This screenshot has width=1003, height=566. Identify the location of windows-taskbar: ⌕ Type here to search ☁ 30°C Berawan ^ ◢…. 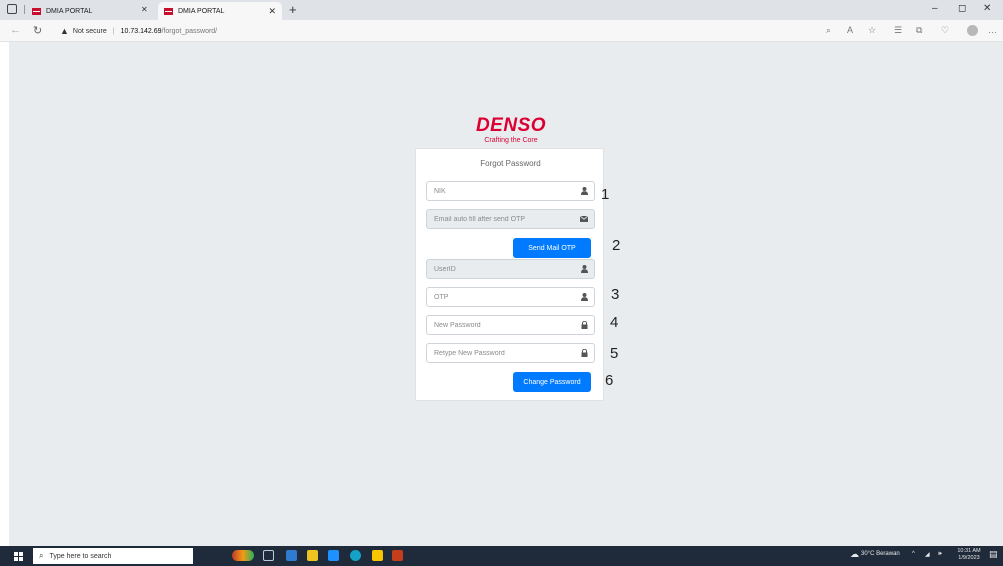
(501, 556).